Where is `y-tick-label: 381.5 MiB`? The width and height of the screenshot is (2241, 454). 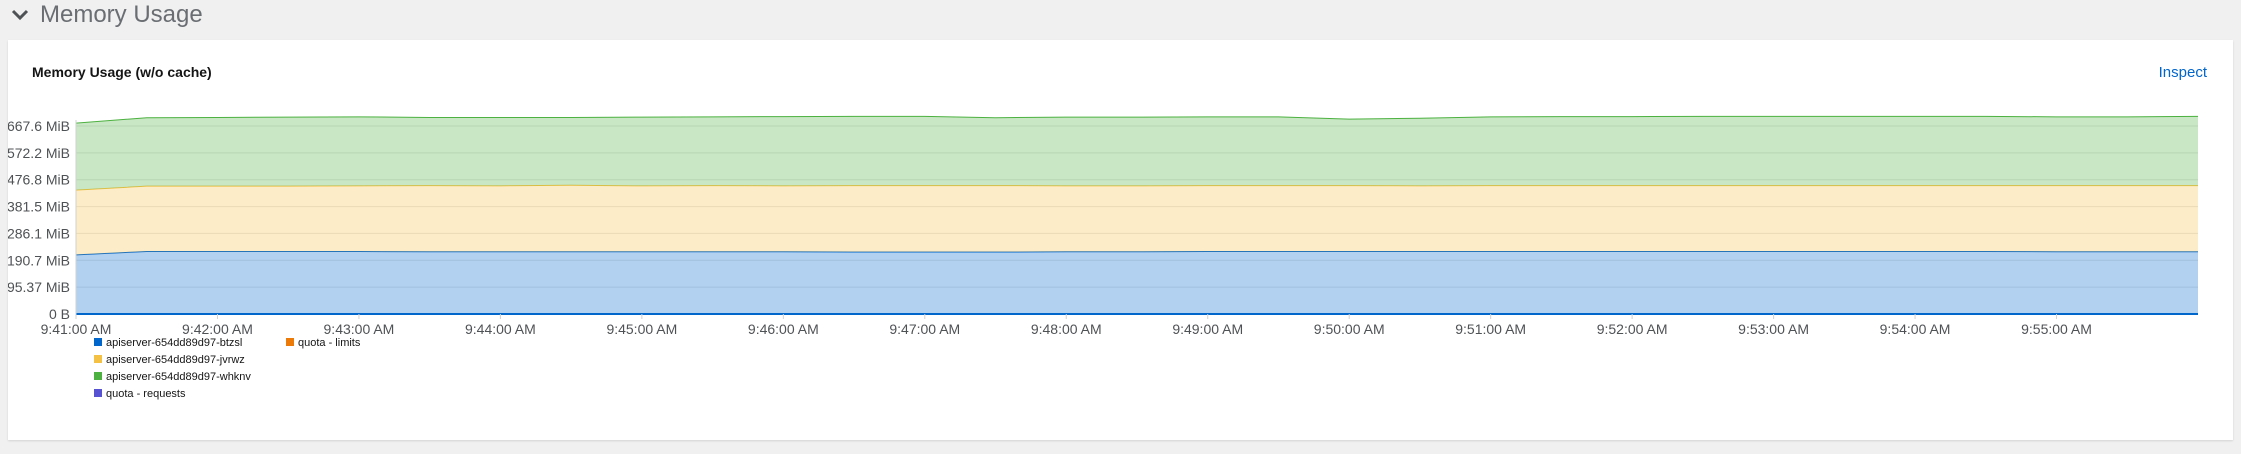 y-tick-label: 381.5 MiB is located at coordinates (39, 207).